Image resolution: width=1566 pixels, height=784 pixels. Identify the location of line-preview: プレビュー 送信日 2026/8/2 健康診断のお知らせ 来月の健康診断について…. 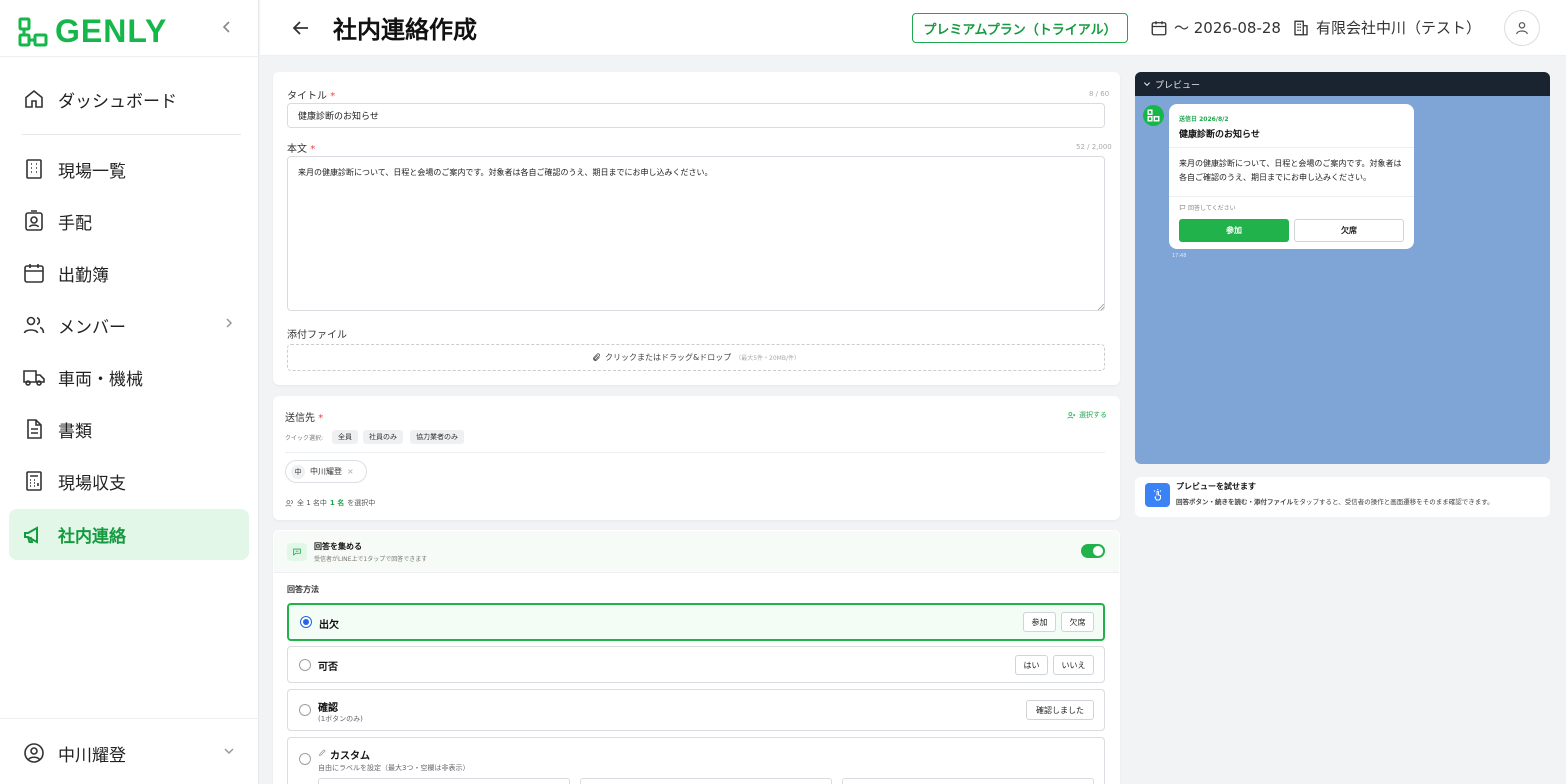
(1342, 268).